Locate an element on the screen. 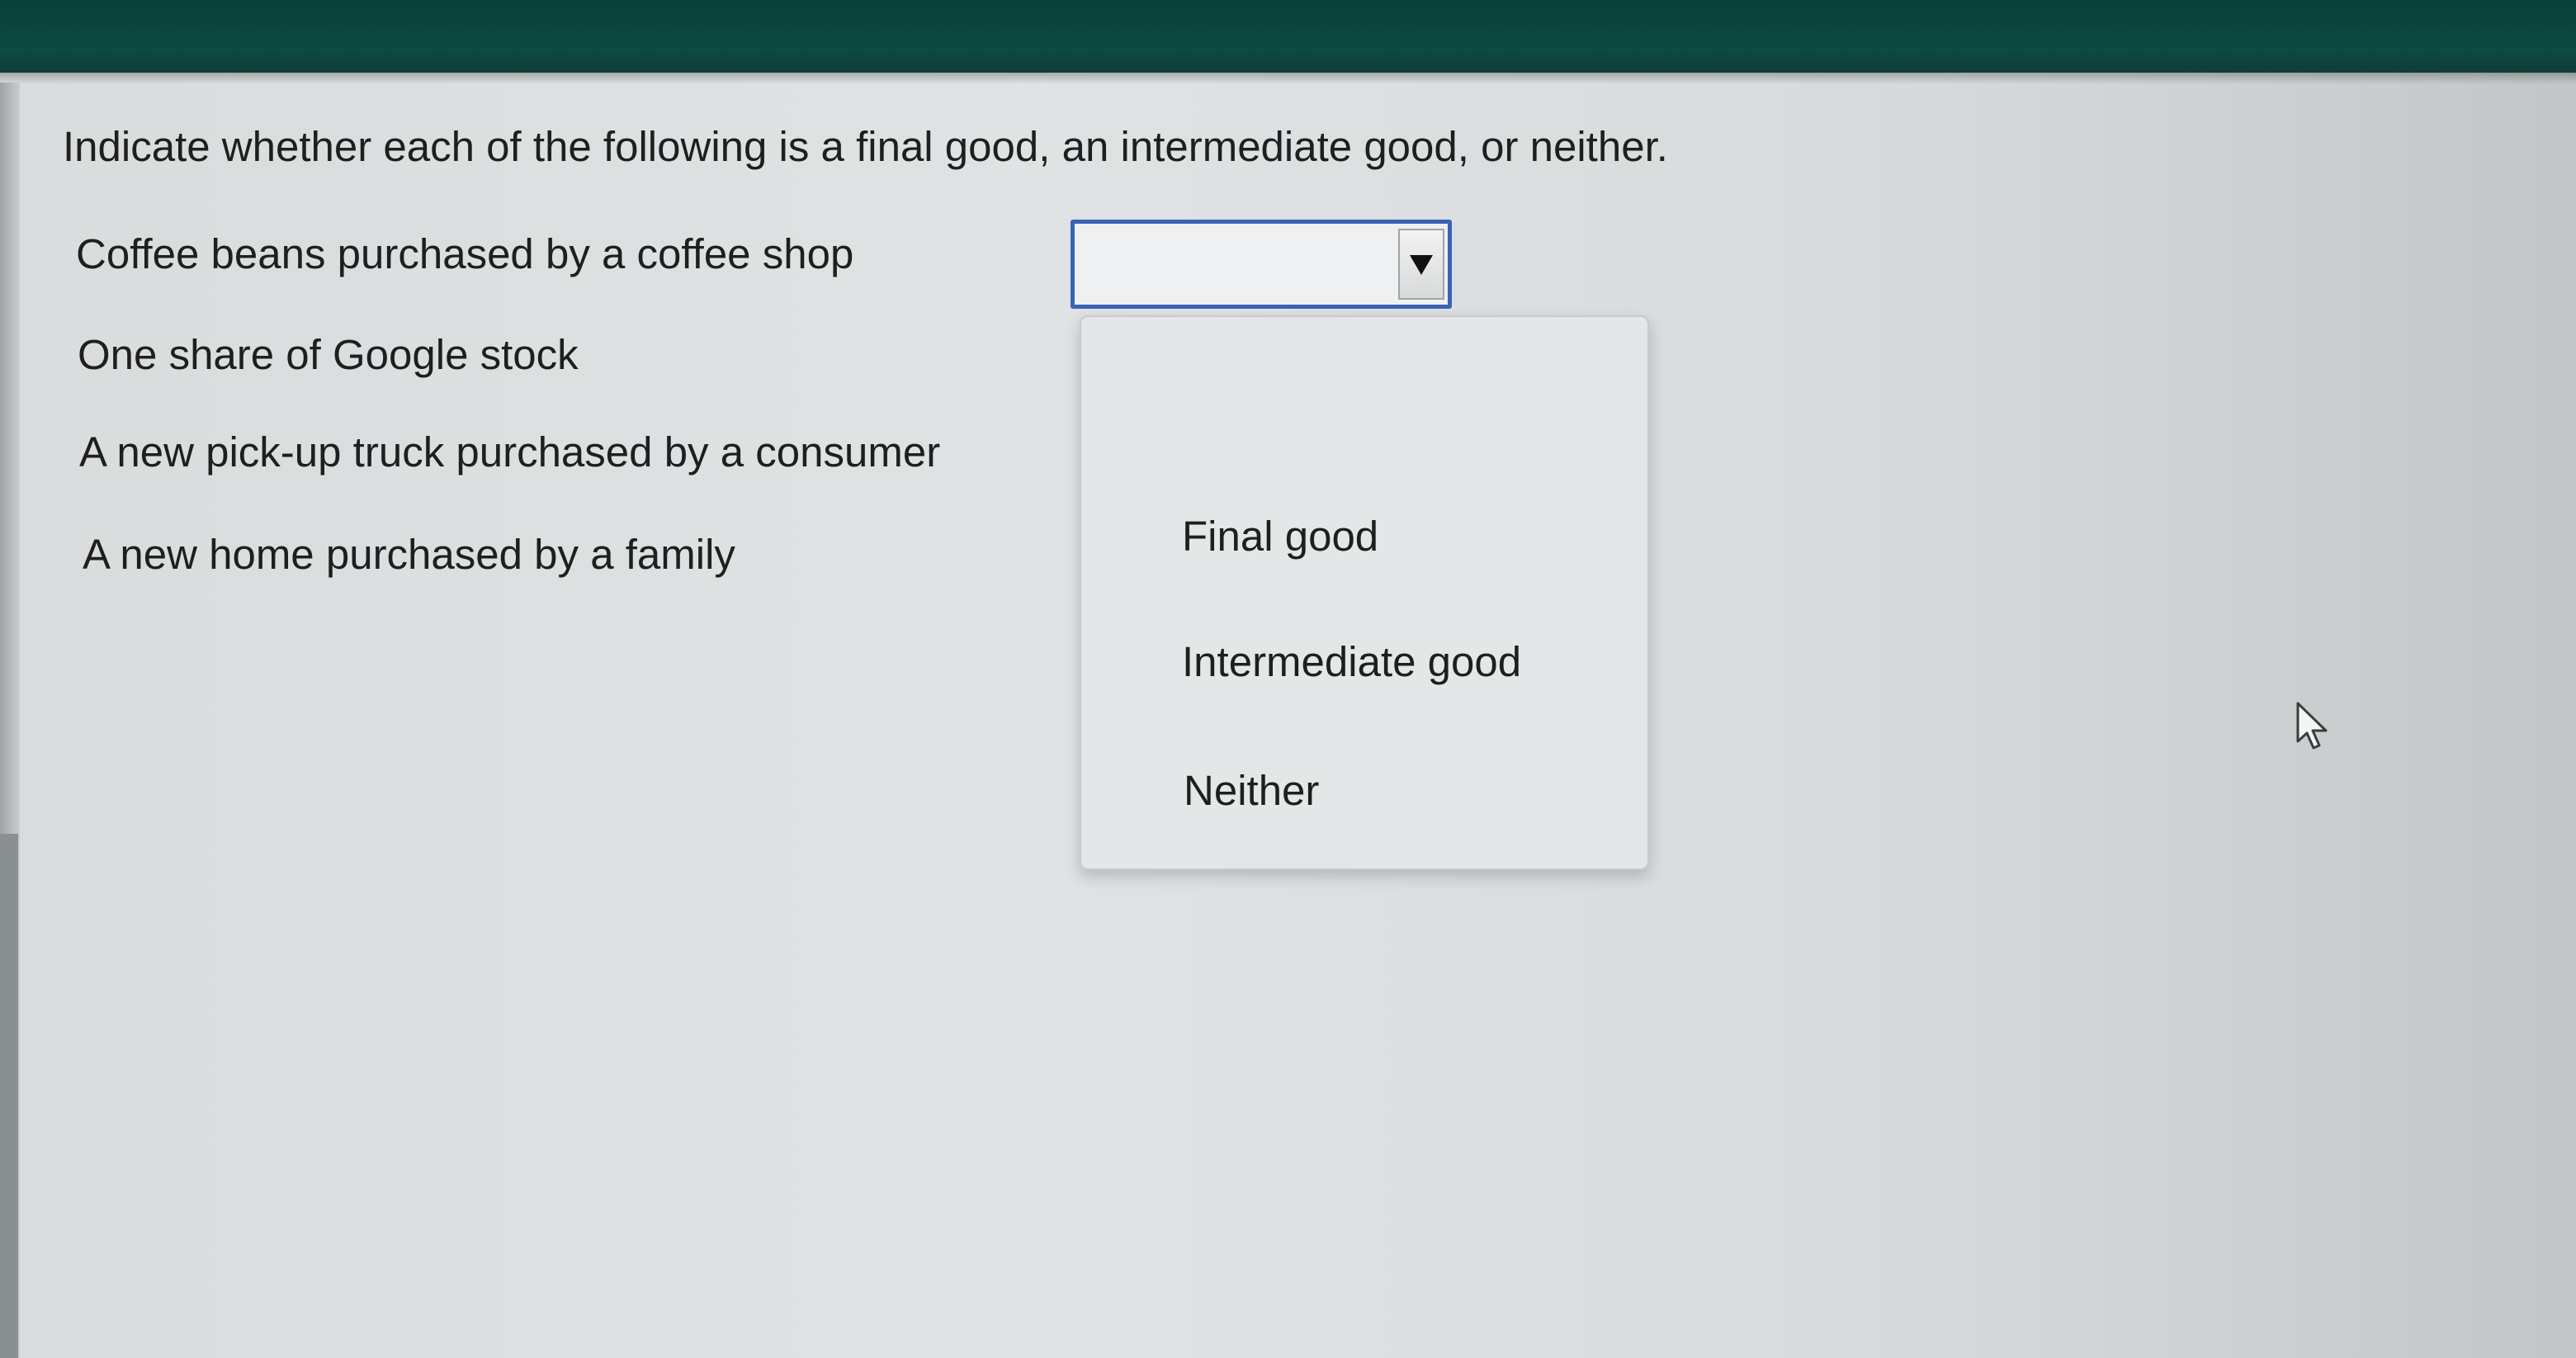 The width and height of the screenshot is (2576, 1358). mouse-pointer-icon is located at coordinates (2313, 728).